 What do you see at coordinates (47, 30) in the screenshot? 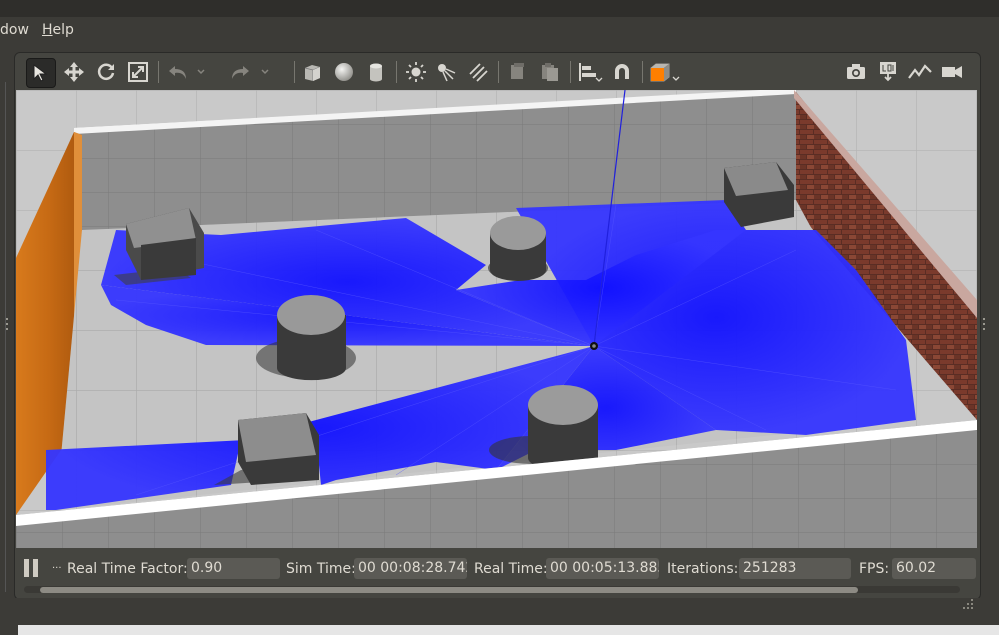
I see `menu-help-mnemonic: H` at bounding box center [47, 30].